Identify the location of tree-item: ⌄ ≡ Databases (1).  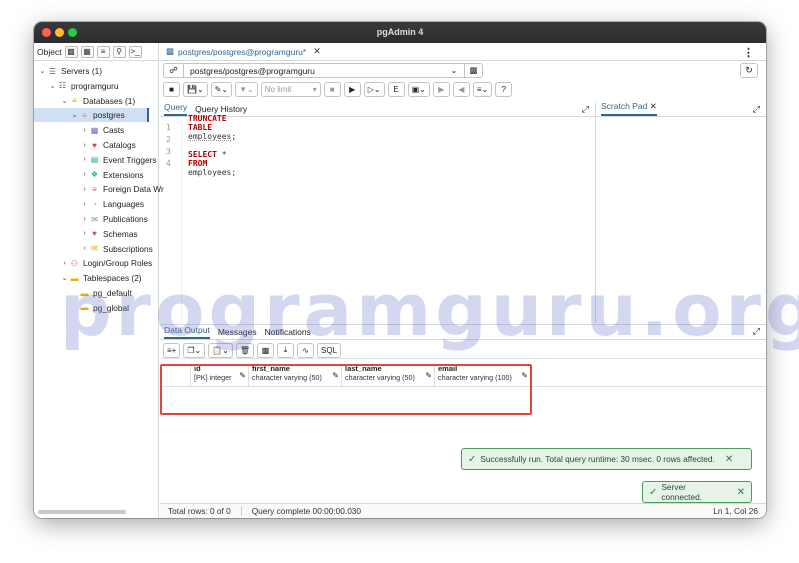
(98, 101).